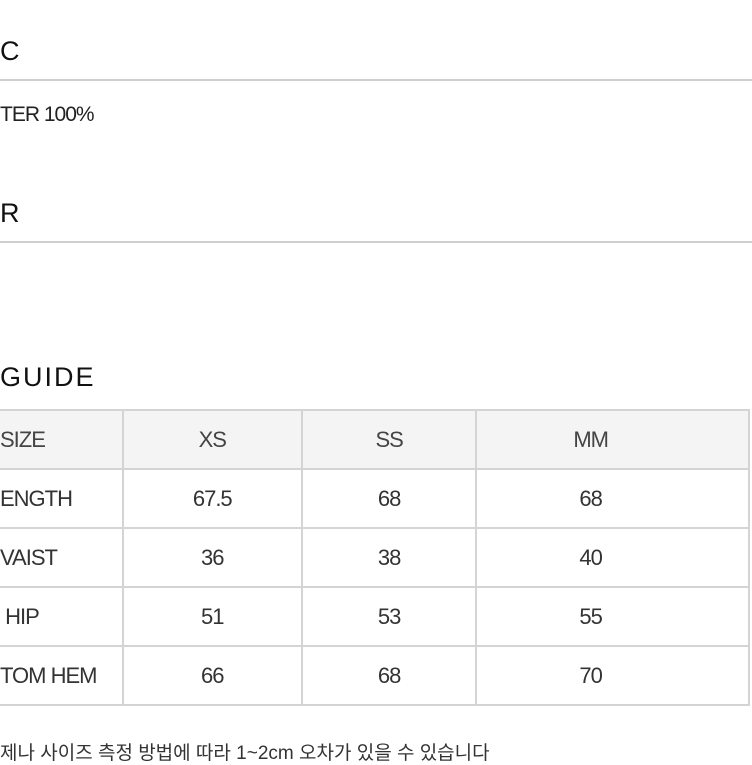 The height and width of the screenshot is (765, 752). Describe the element at coordinates (62, 557) in the screenshot. I see `row-label: VAIST` at that location.